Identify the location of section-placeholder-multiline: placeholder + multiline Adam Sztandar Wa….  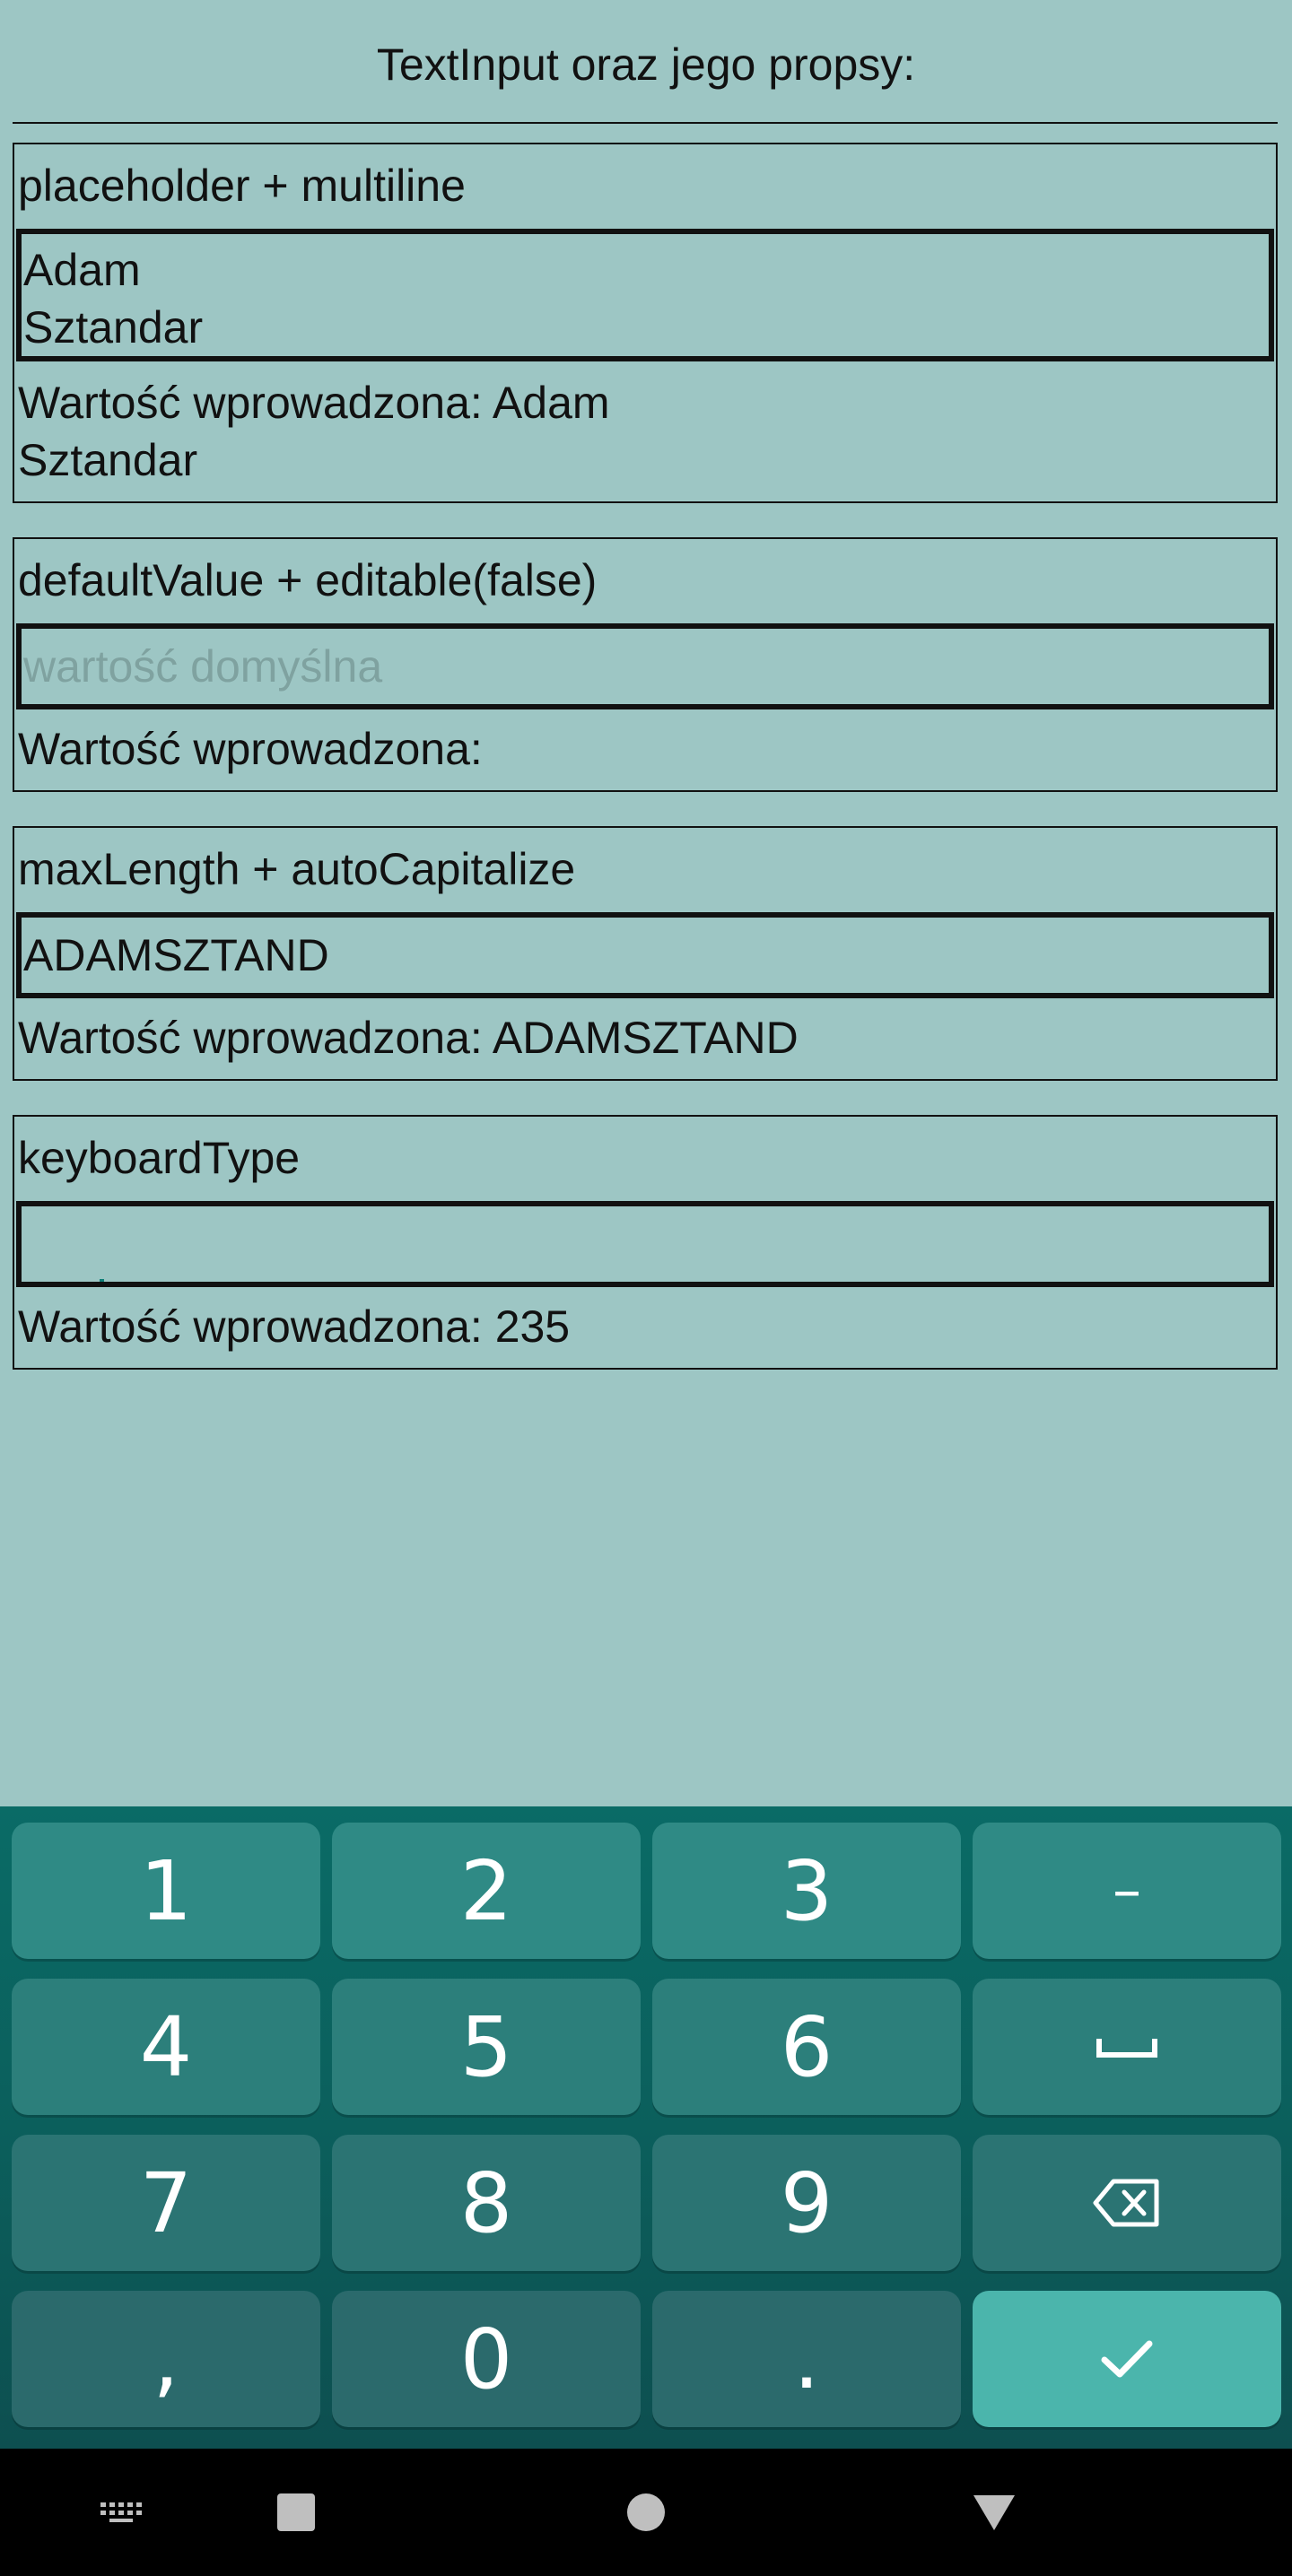
(645, 323).